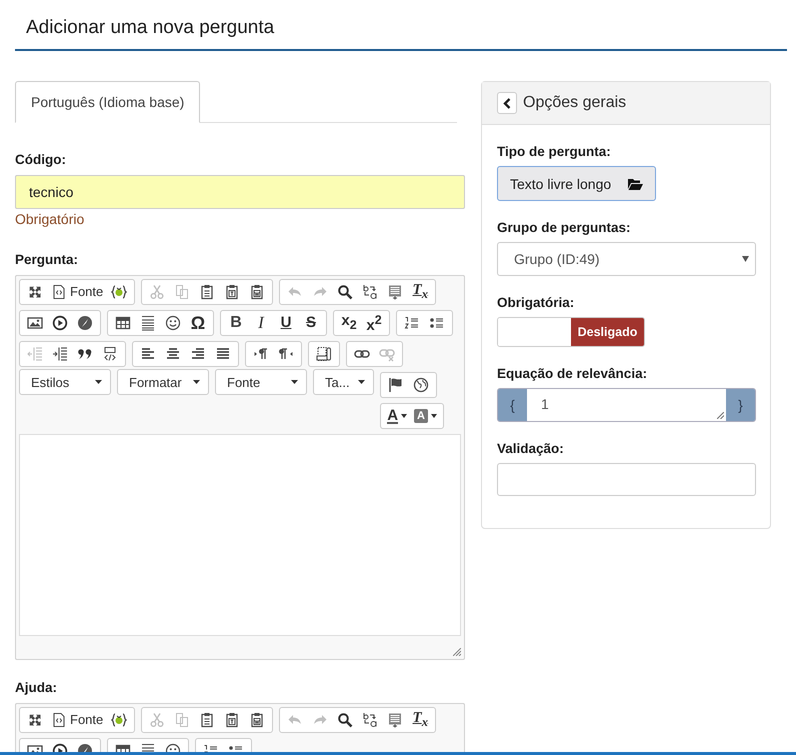 Image resolution: width=796 pixels, height=755 pixels. Describe the element at coordinates (572, 373) in the screenshot. I see `field-label: Equação de relevância:` at that location.